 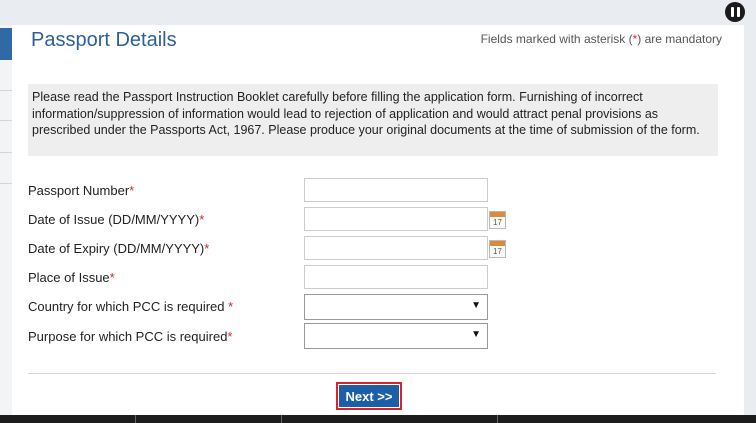 I want to click on date-of-issue-label: Date of Issue (DD/MM/YYYY)*, so click(x=116, y=219).